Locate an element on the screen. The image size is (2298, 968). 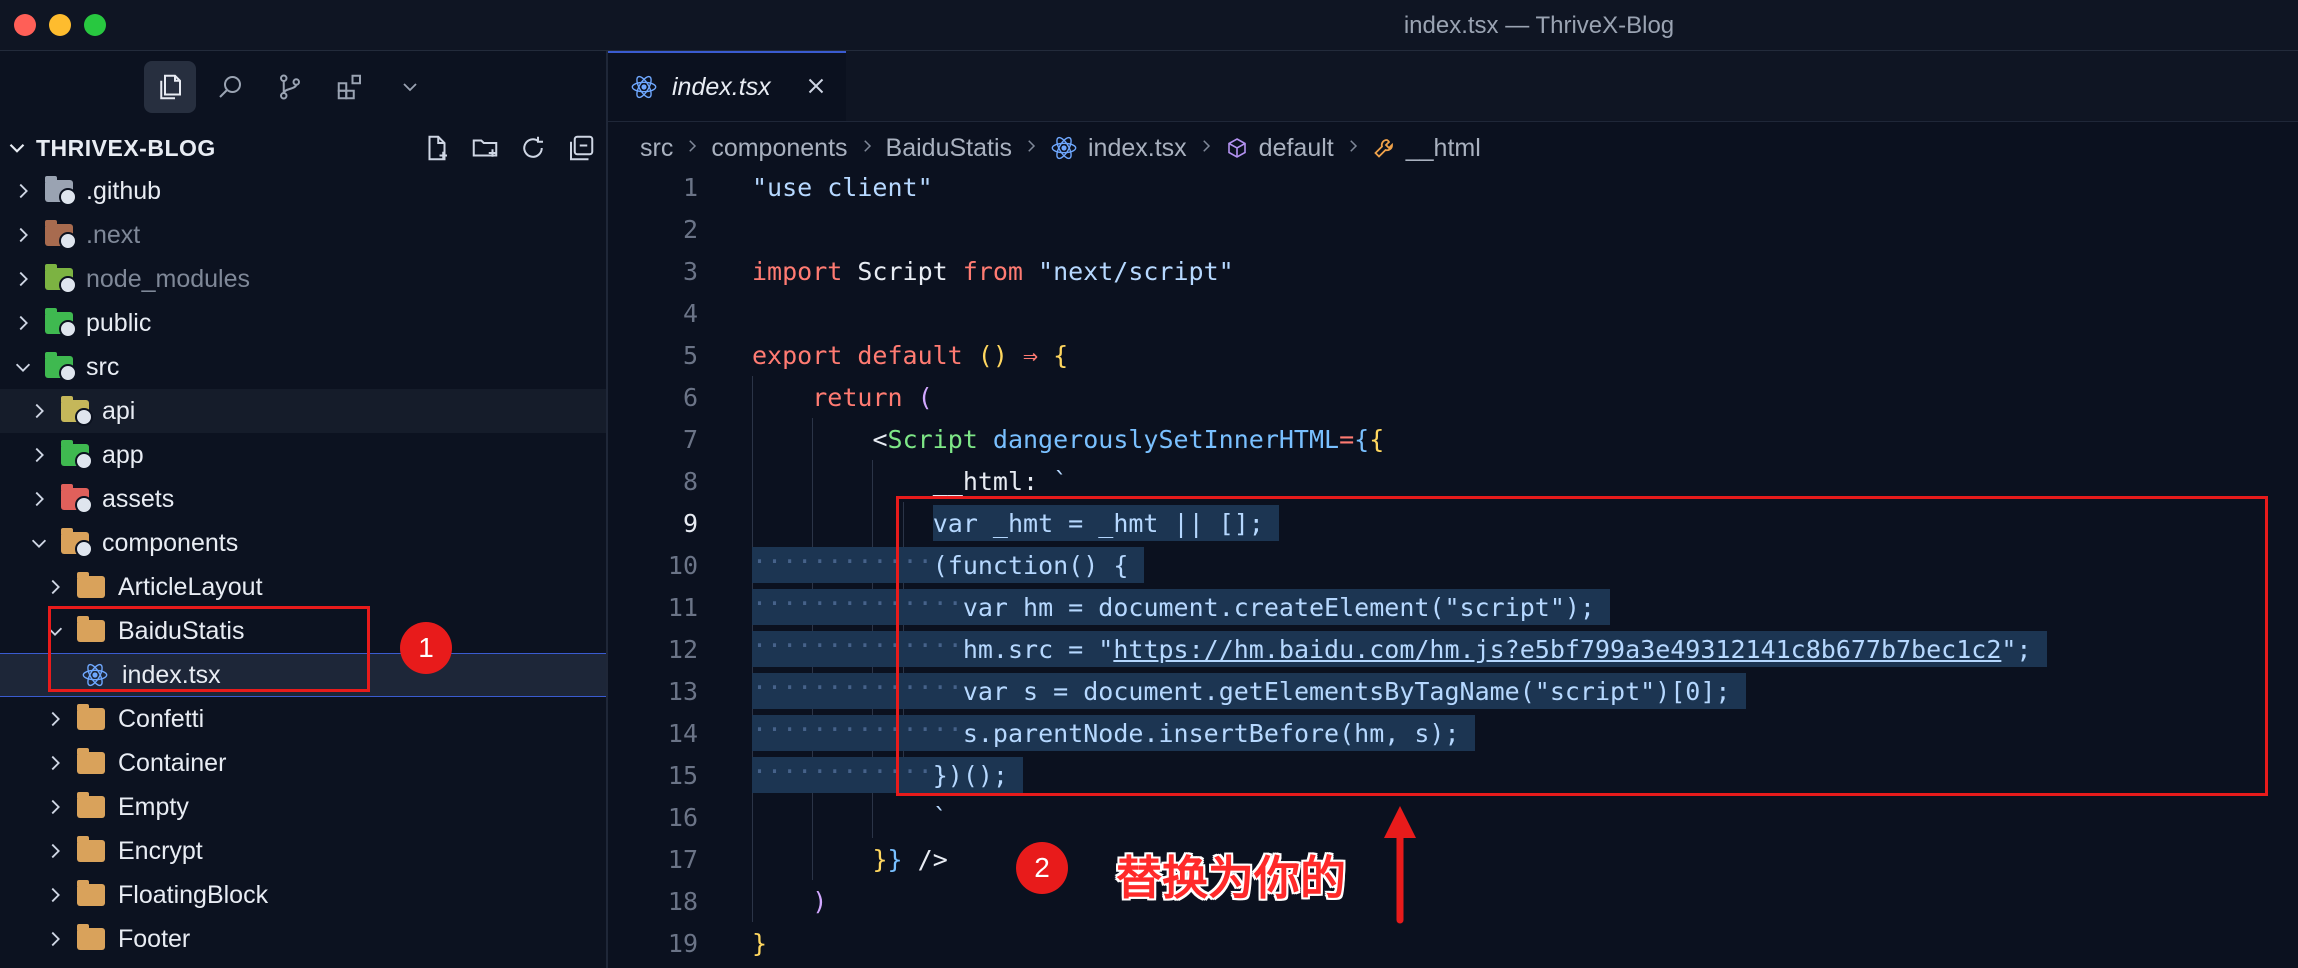
breadcrumb-item: BaiduStatis is located at coordinates (949, 148).